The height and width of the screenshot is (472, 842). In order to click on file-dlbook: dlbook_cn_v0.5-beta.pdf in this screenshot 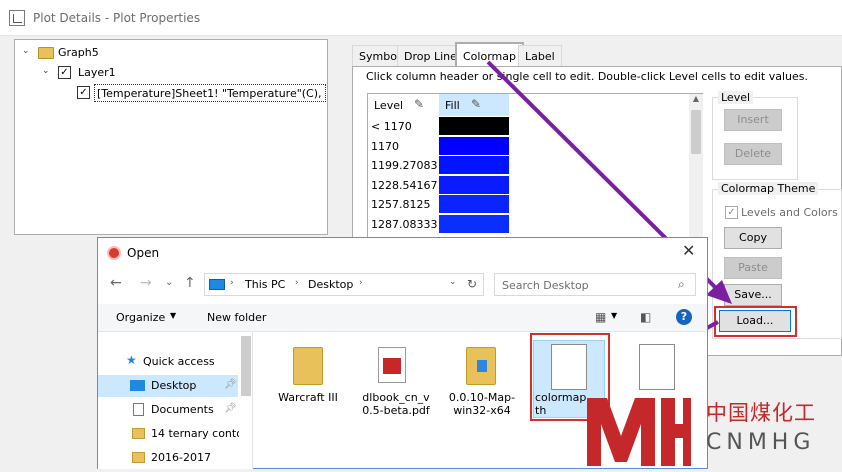, I will do `click(396, 404)`.